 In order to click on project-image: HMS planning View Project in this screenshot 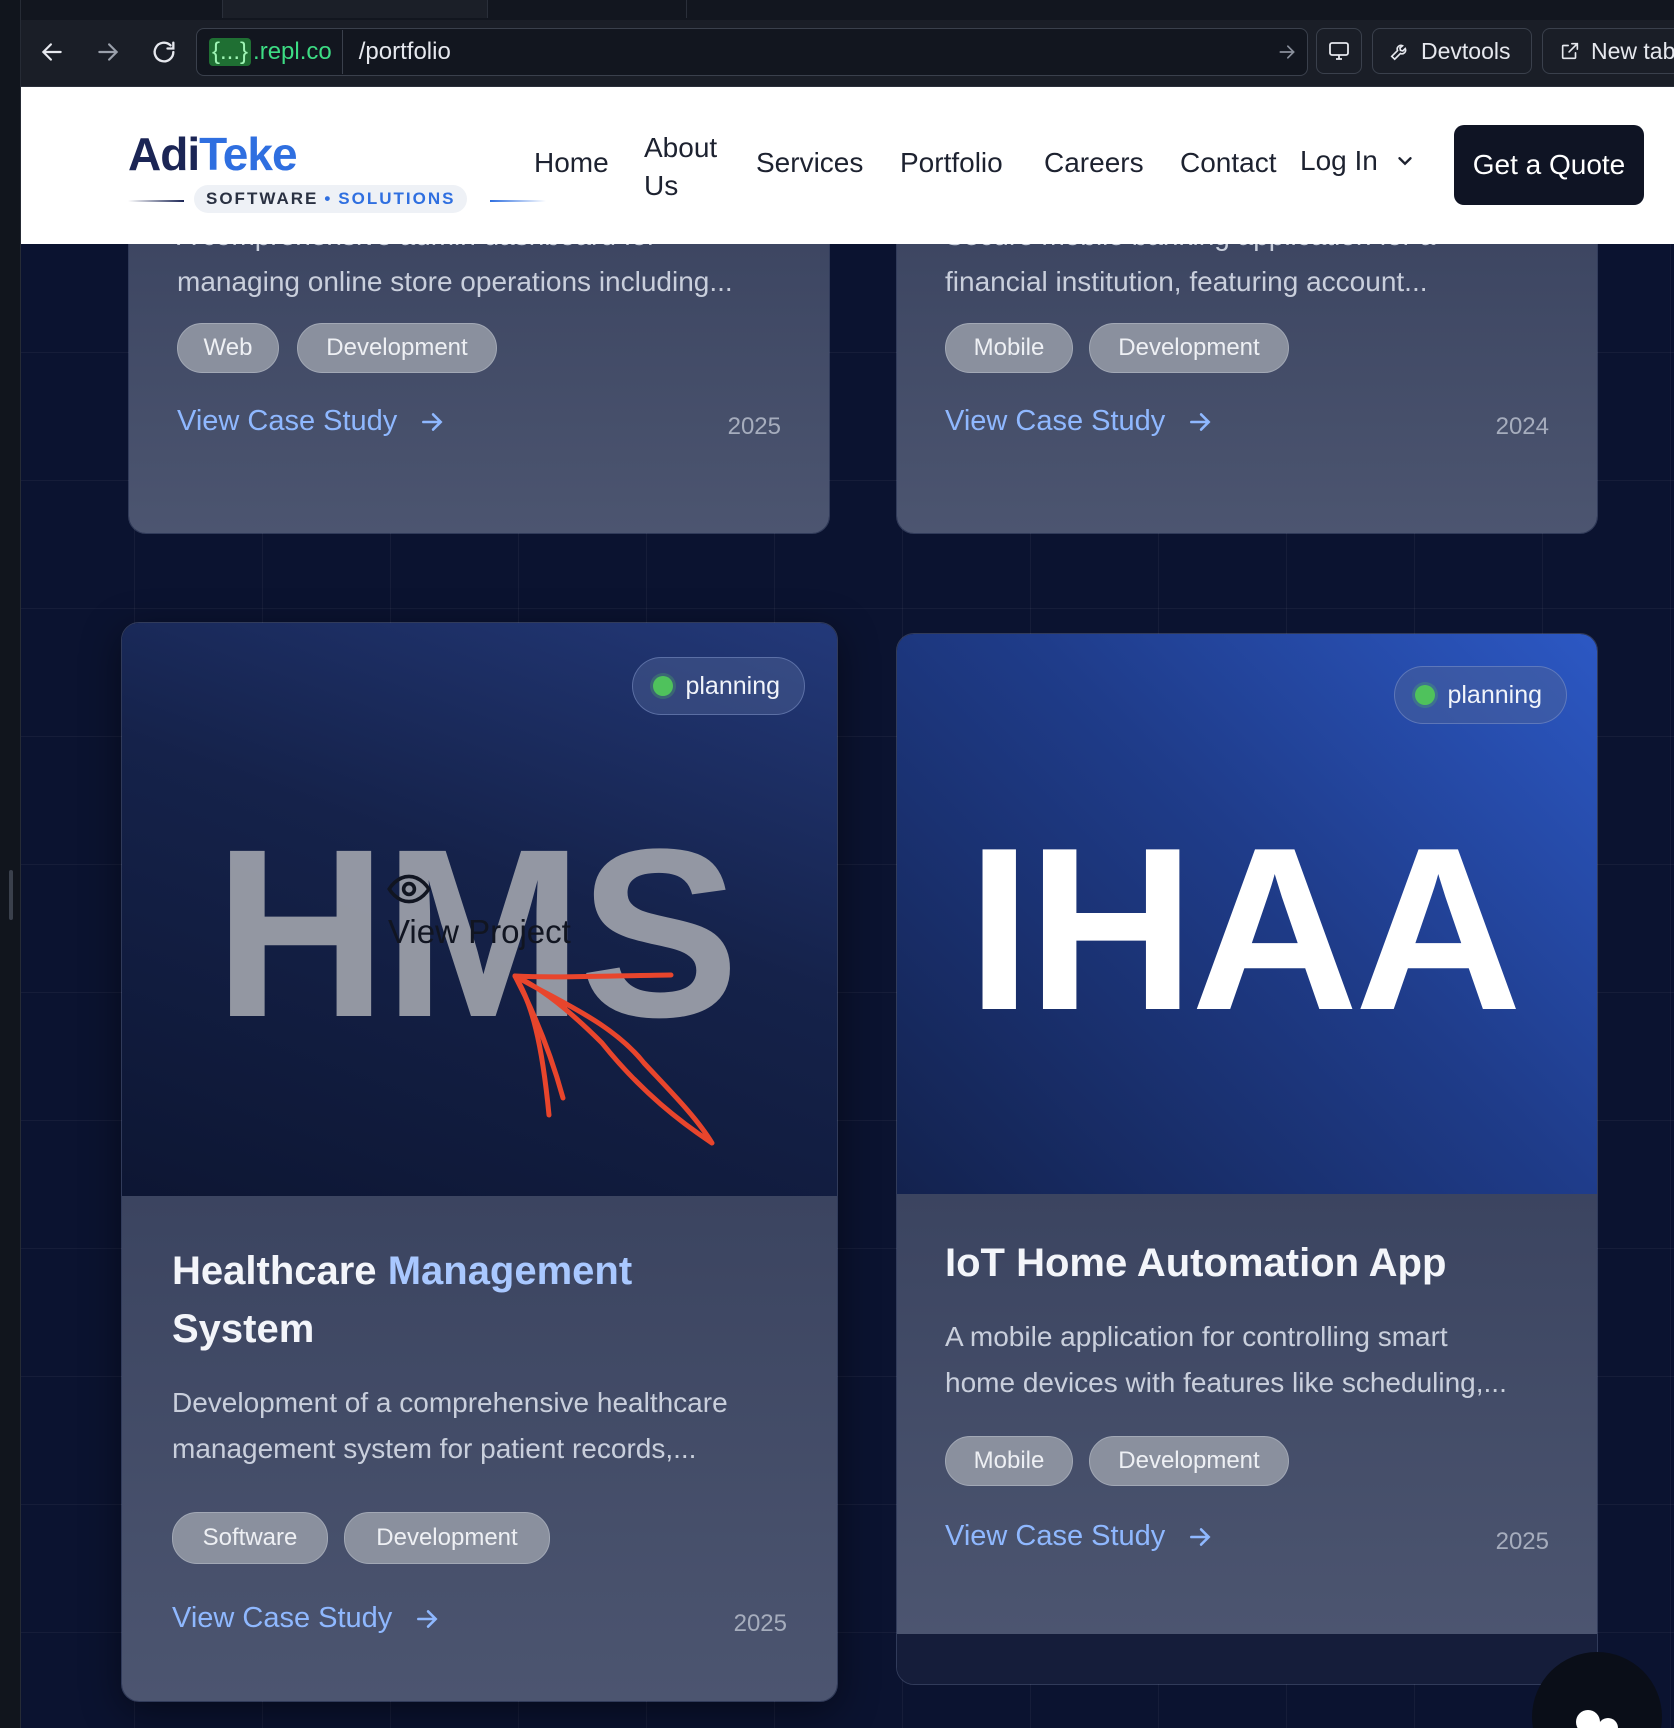, I will do `click(479, 909)`.